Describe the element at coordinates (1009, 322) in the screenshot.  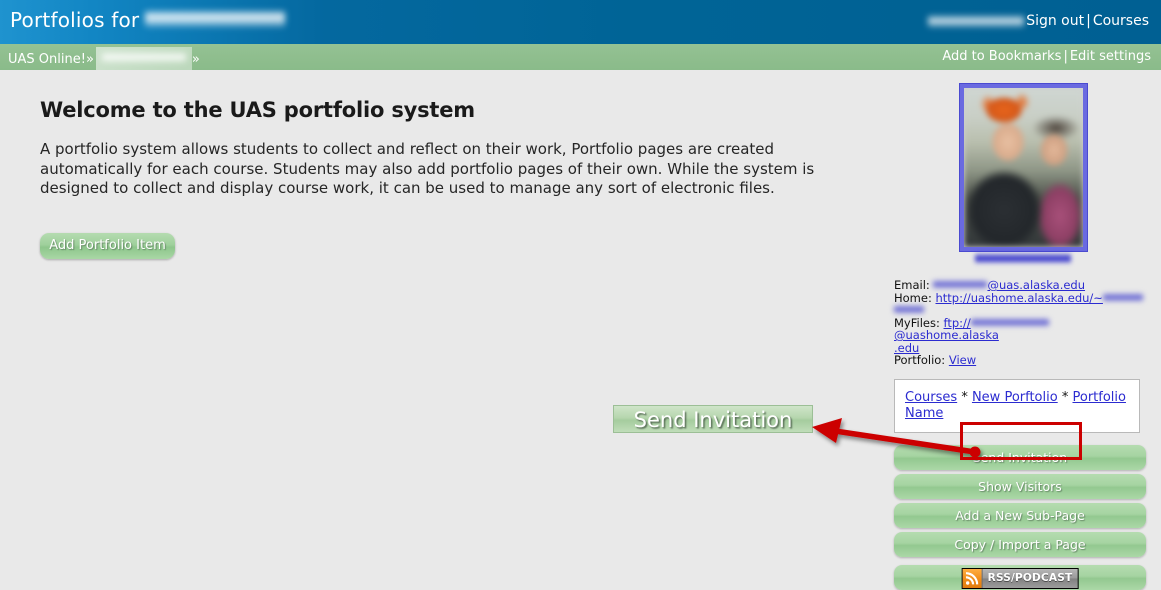
I see `myfiles-user-redacted` at that location.